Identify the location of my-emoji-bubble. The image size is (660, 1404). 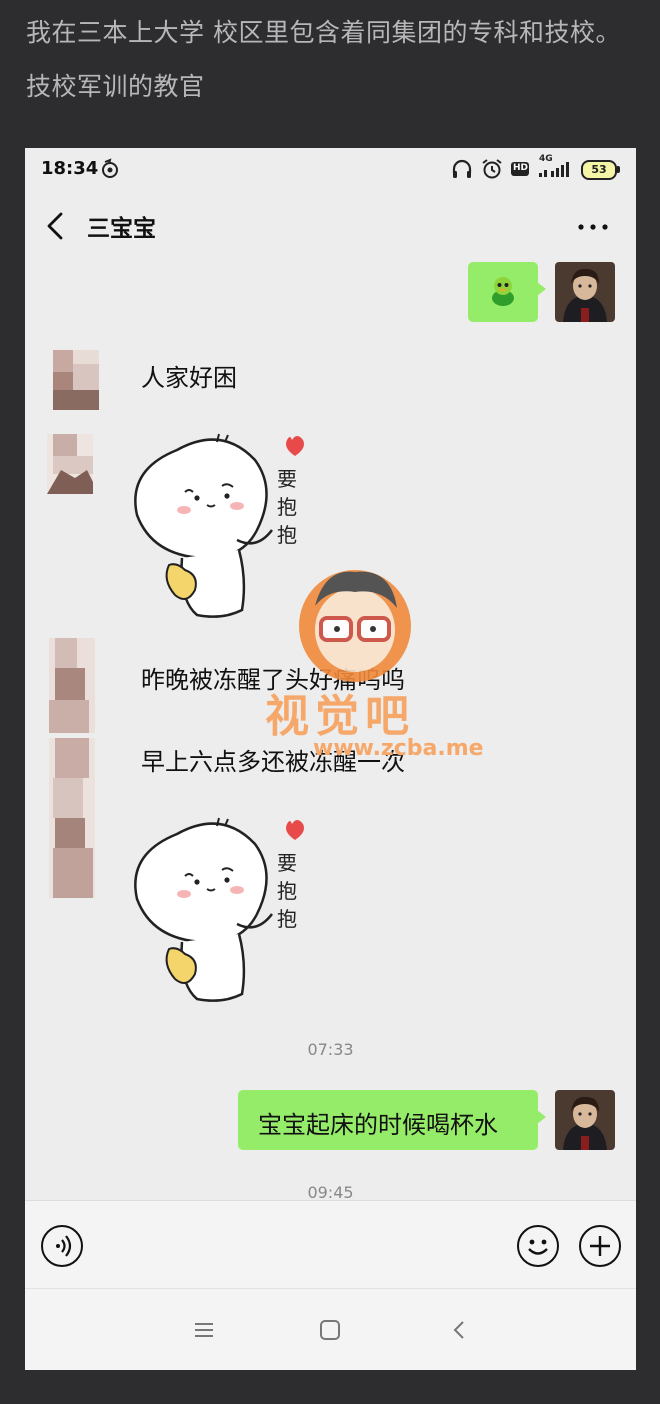
(507, 292).